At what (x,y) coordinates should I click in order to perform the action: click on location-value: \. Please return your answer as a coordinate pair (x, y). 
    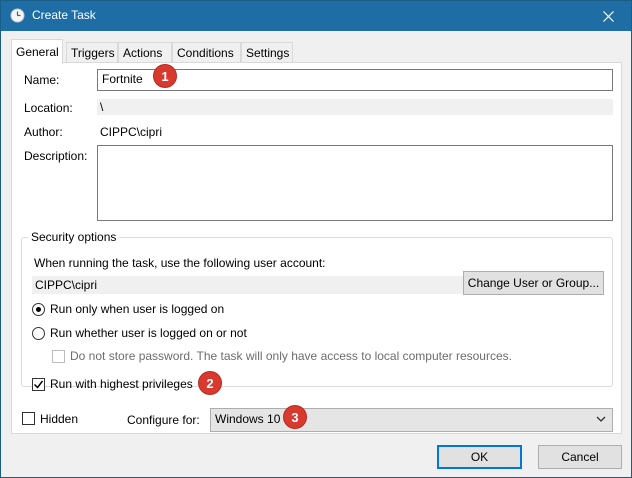
    Looking at the image, I should click on (355, 107).